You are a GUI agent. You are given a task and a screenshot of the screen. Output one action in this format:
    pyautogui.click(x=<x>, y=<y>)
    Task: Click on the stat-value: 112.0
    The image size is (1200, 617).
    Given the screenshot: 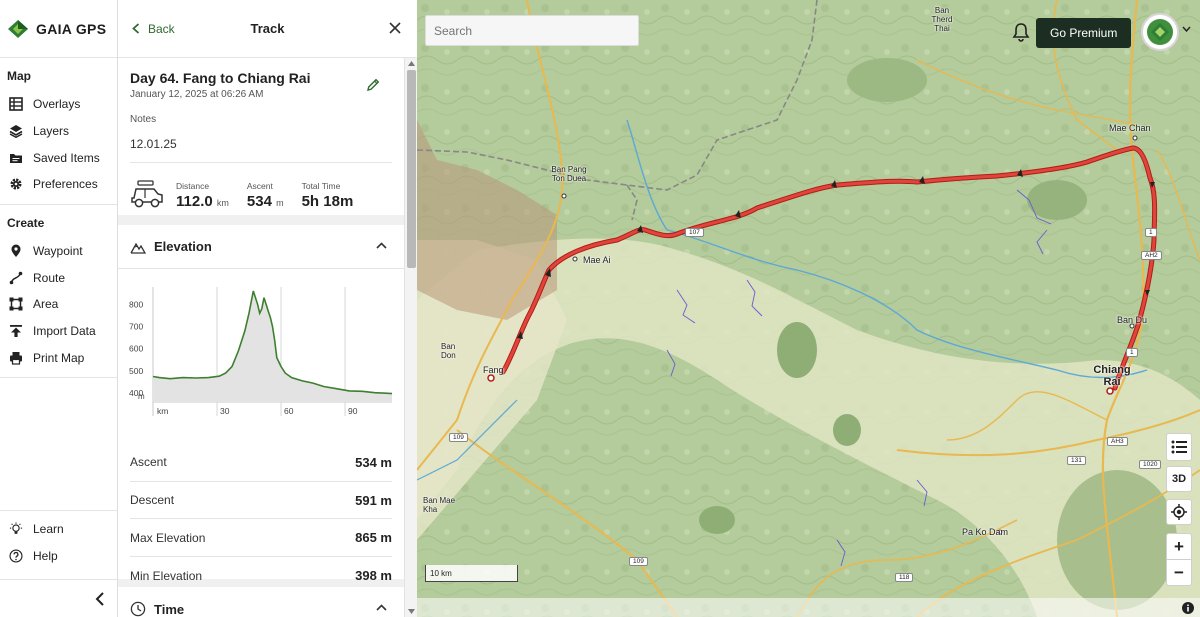 What is the action you would take?
    pyautogui.click(x=194, y=201)
    